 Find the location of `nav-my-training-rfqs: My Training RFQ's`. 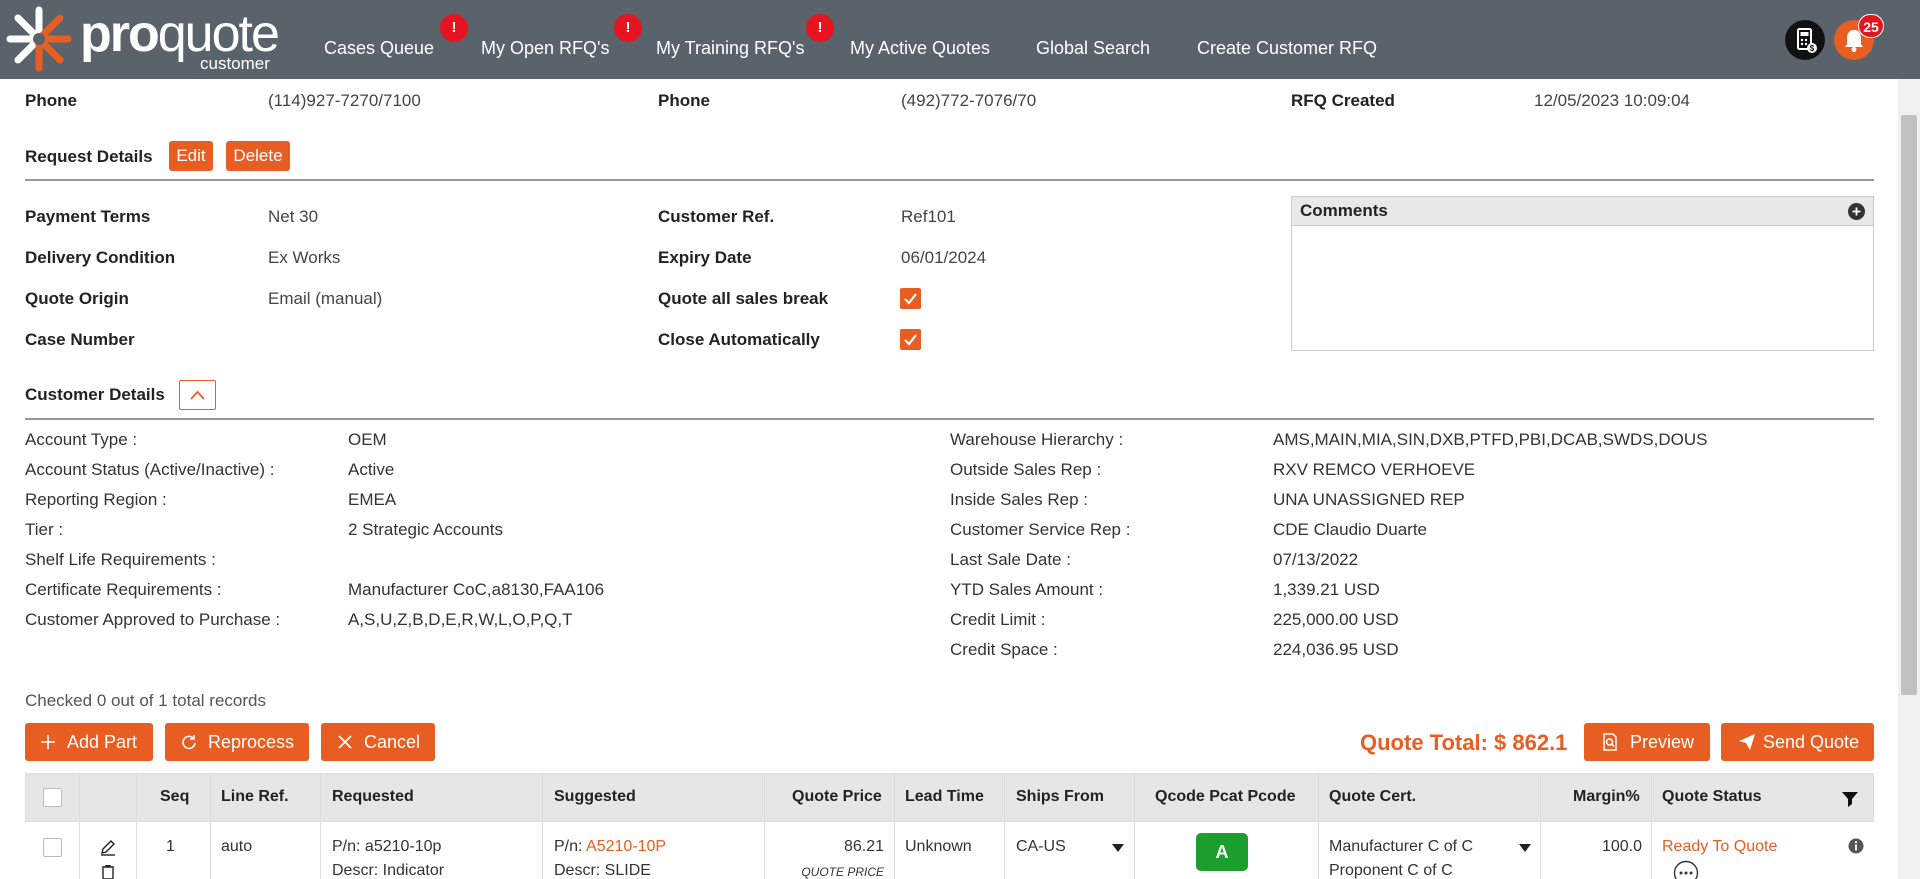

nav-my-training-rfqs: My Training RFQ's is located at coordinates (730, 48).